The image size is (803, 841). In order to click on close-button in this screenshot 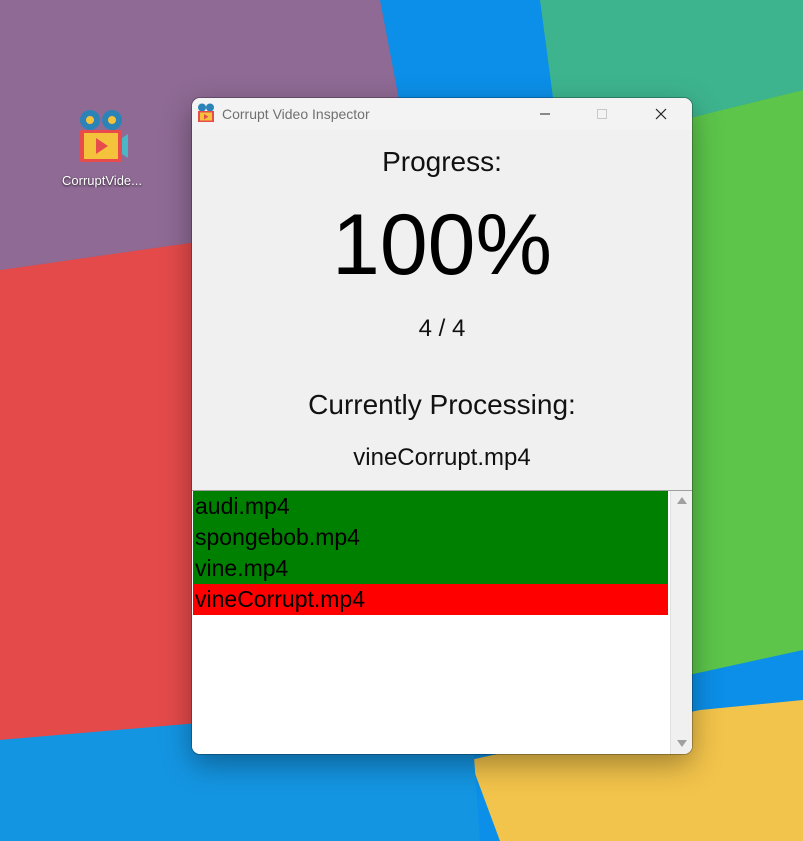, I will do `click(661, 114)`.